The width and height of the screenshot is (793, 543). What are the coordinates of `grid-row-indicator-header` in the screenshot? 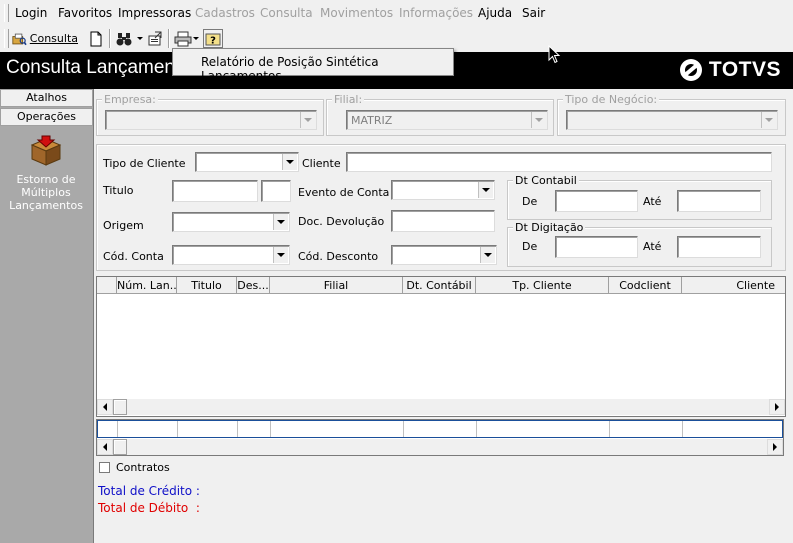 It's located at (107, 285).